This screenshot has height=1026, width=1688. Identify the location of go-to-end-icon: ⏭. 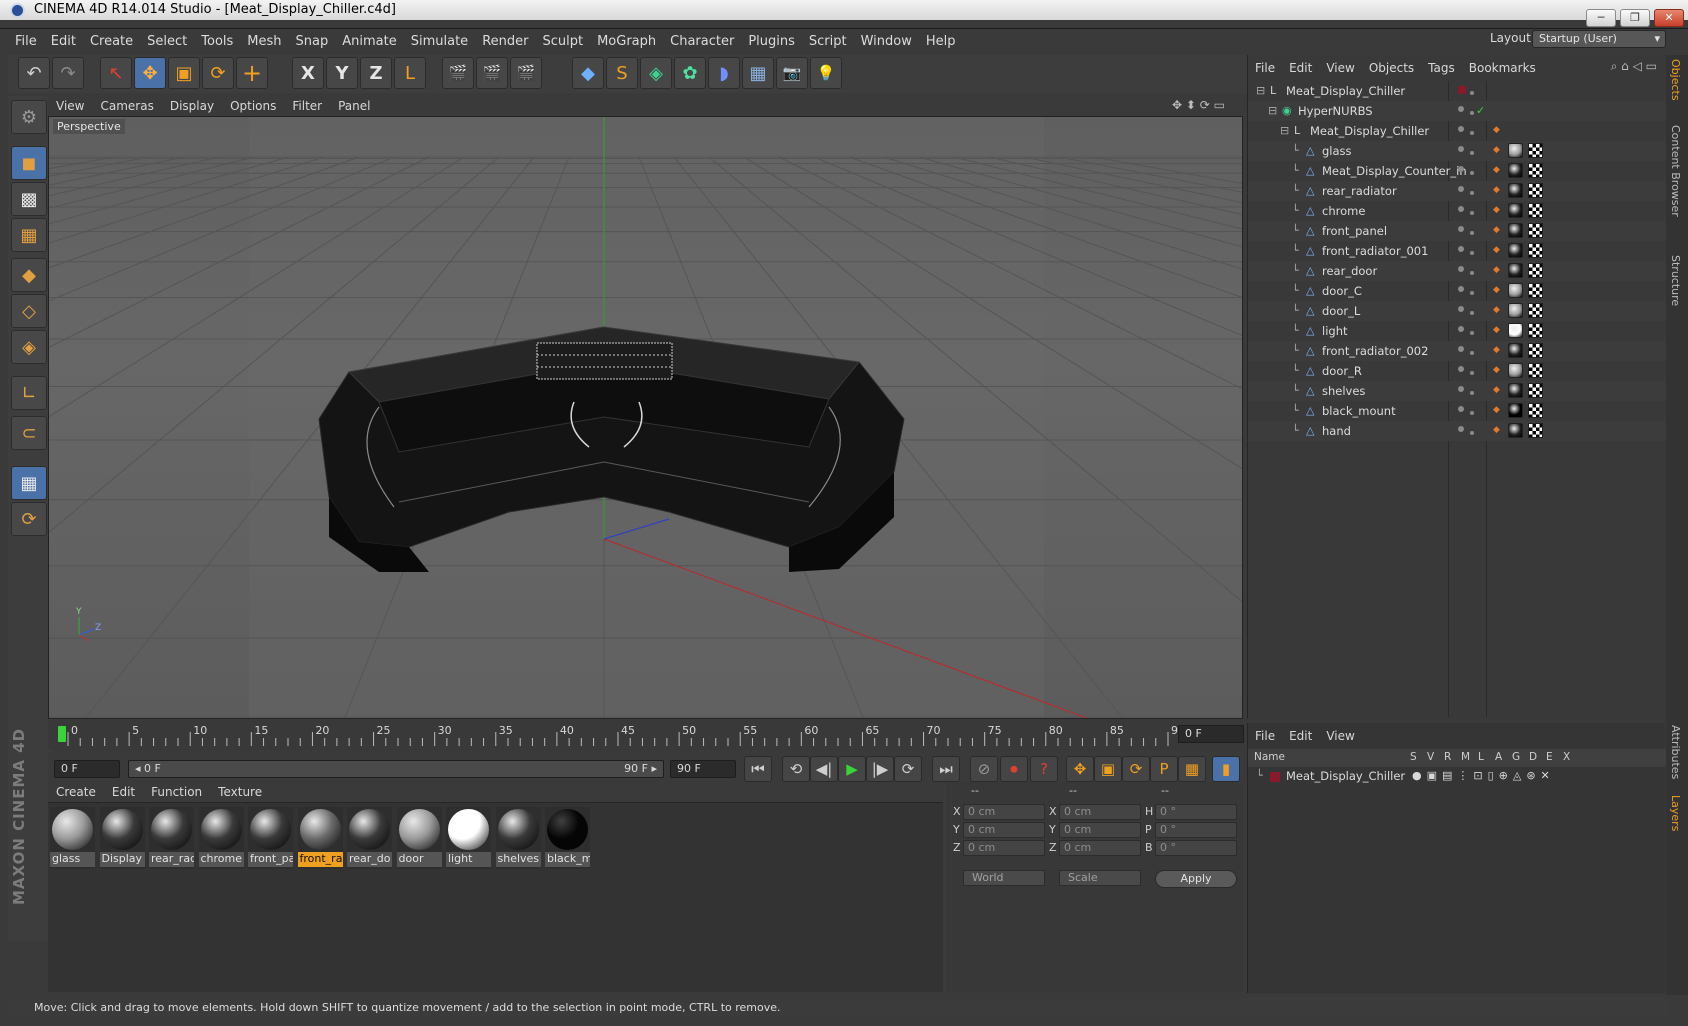
(946, 769).